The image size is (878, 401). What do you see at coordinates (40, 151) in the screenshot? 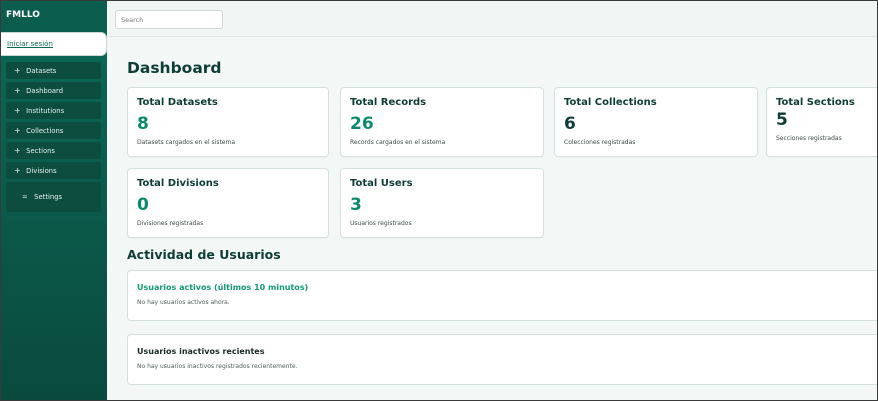
I see `sidebar-item-label: Sections` at bounding box center [40, 151].